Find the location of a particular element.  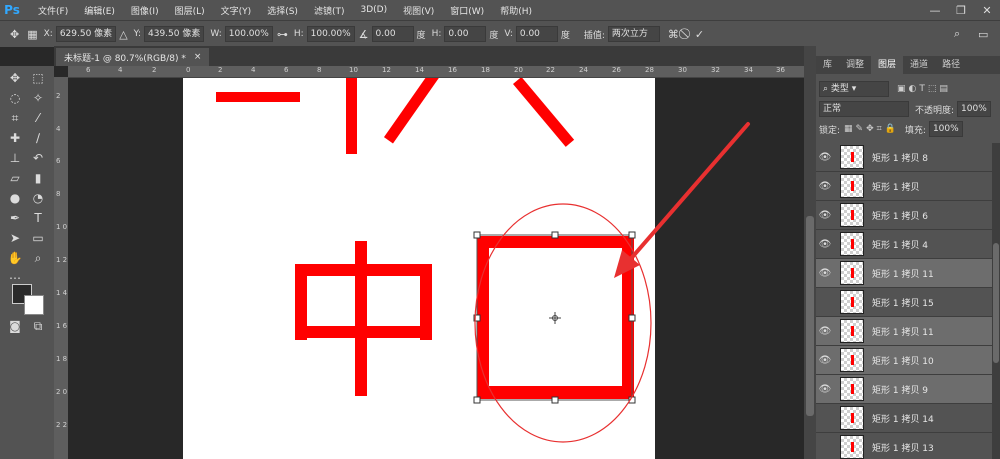

layer-row: 矩形 1 拷贝 15 is located at coordinates (904, 302).